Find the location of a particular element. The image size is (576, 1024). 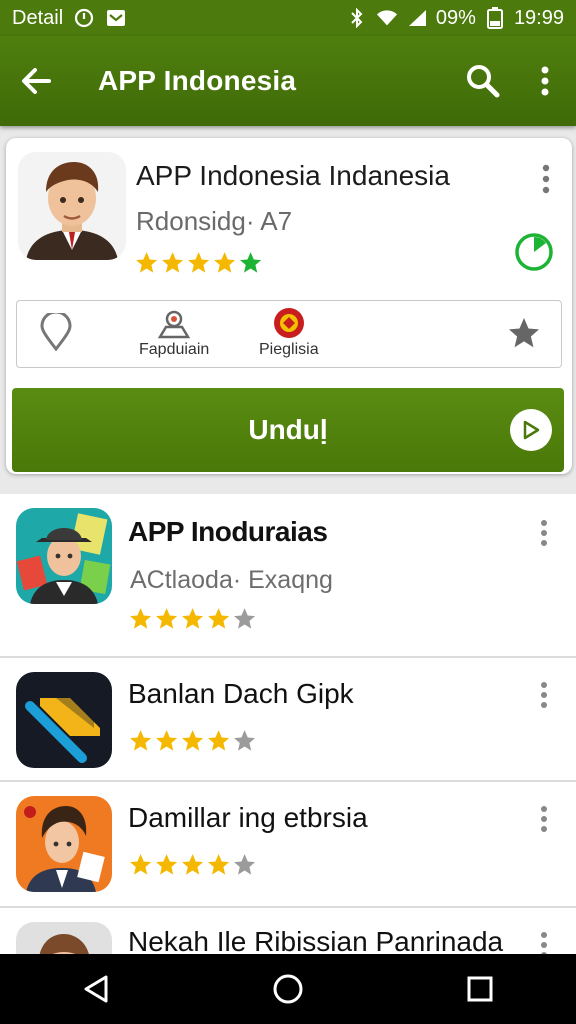

timer-icon is located at coordinates (534, 252).